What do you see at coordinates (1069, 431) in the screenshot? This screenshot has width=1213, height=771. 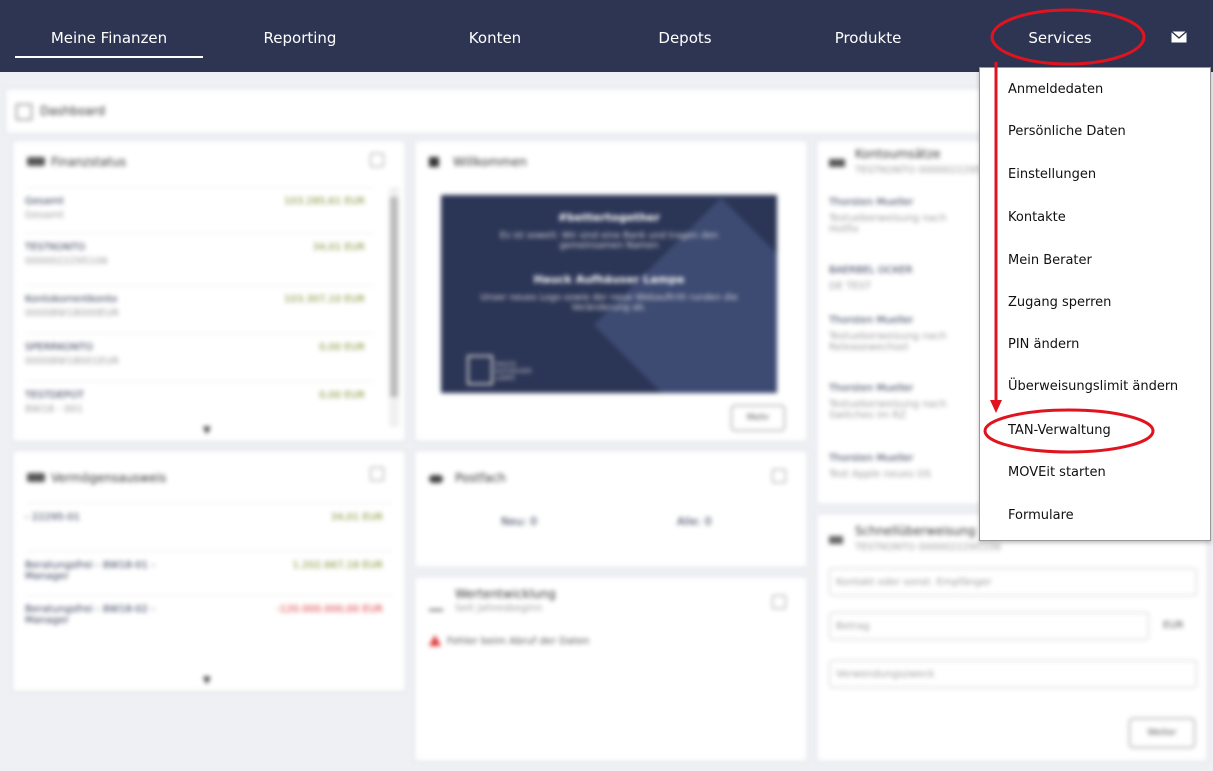 I see `tan-verwaltung-highlight-ellipse` at bounding box center [1069, 431].